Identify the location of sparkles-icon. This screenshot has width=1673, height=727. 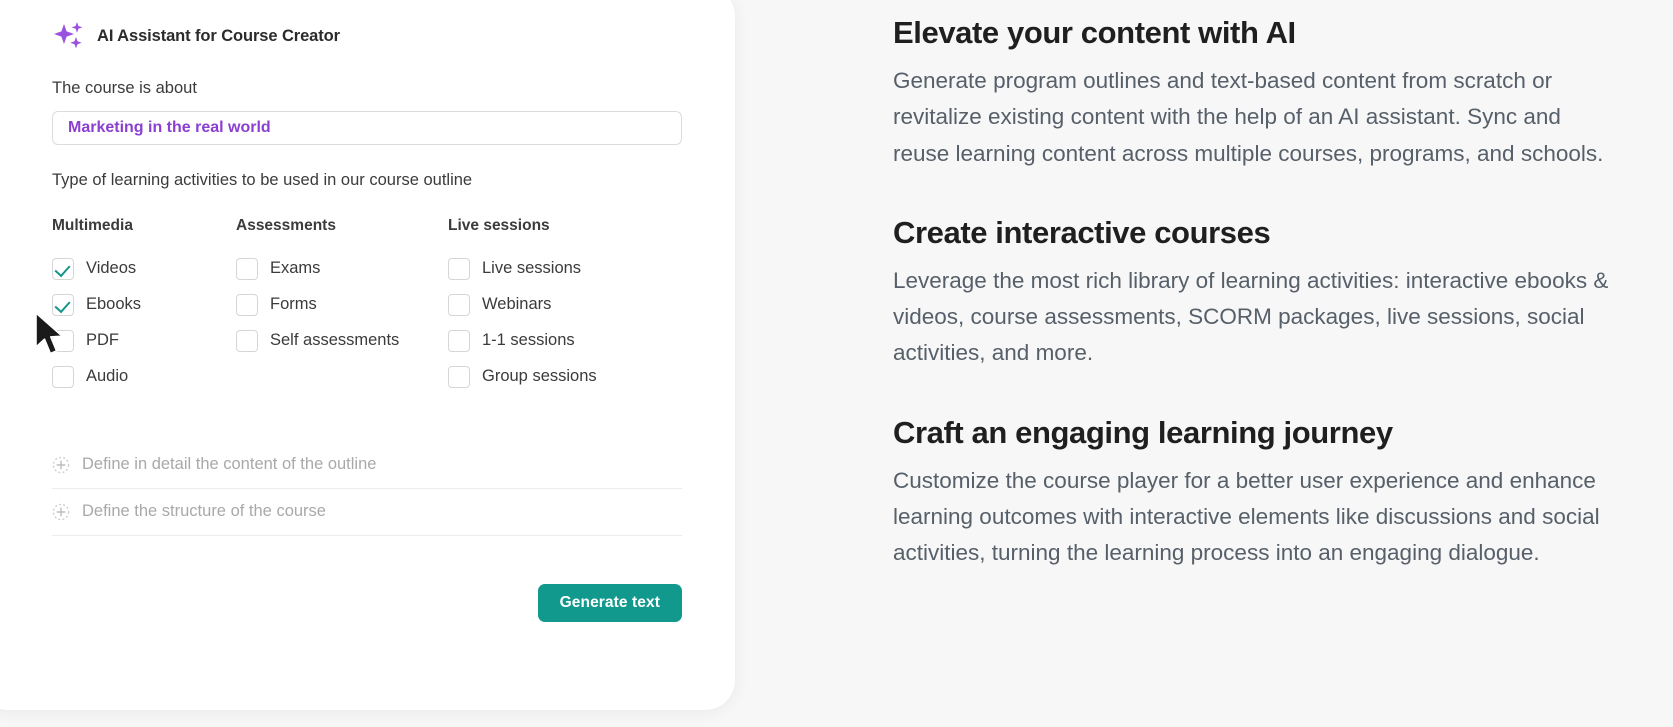
(69, 36).